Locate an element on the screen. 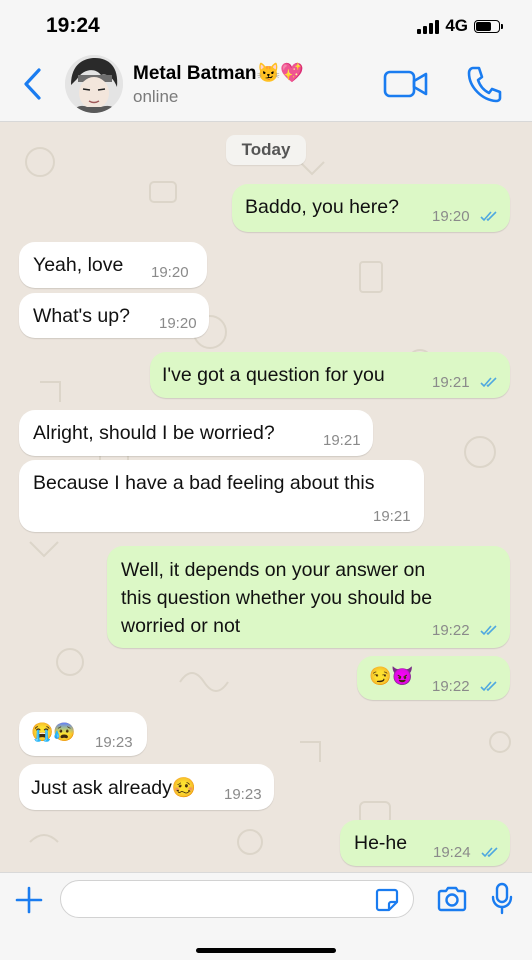  message-bubble-outgoing: I've got a question for you 19:21 is located at coordinates (330, 375).